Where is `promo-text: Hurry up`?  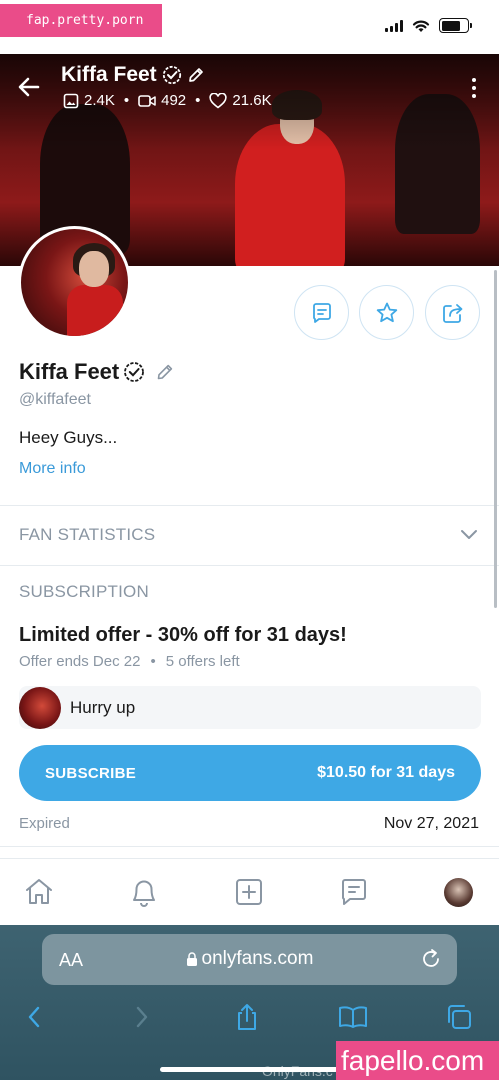 promo-text: Hurry up is located at coordinates (103, 707).